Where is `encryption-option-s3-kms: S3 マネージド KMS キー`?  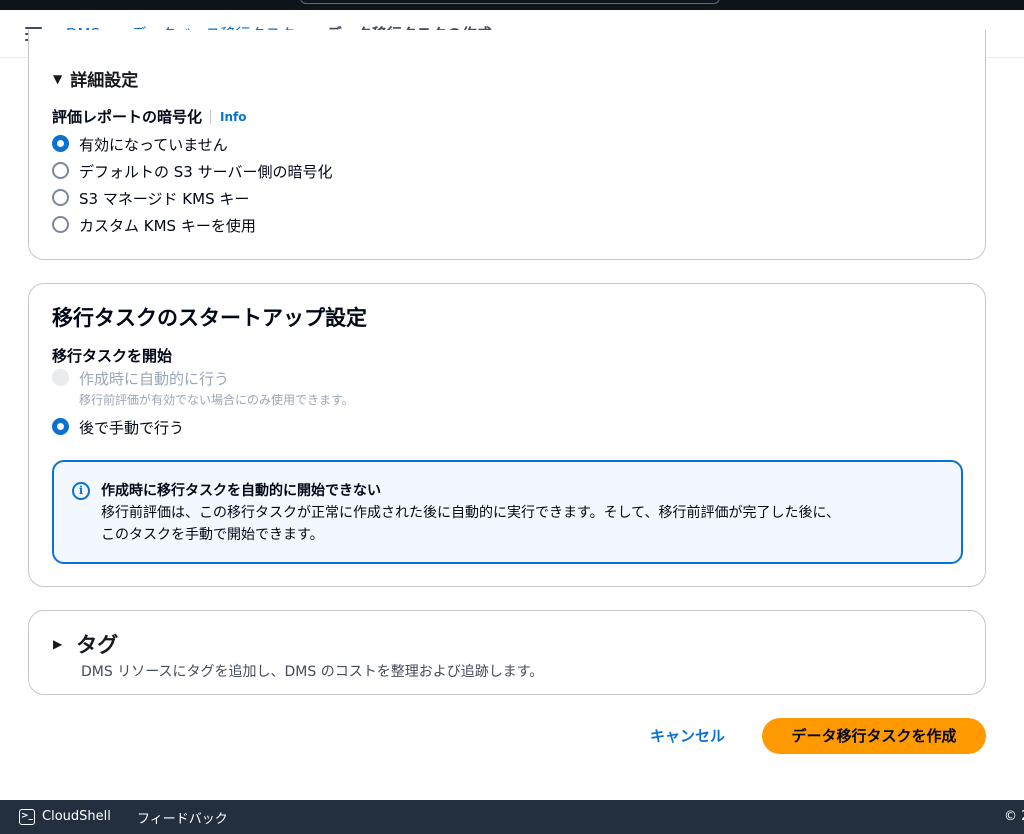 encryption-option-s3-kms: S3 マネージド KMS キー is located at coordinates (150, 198).